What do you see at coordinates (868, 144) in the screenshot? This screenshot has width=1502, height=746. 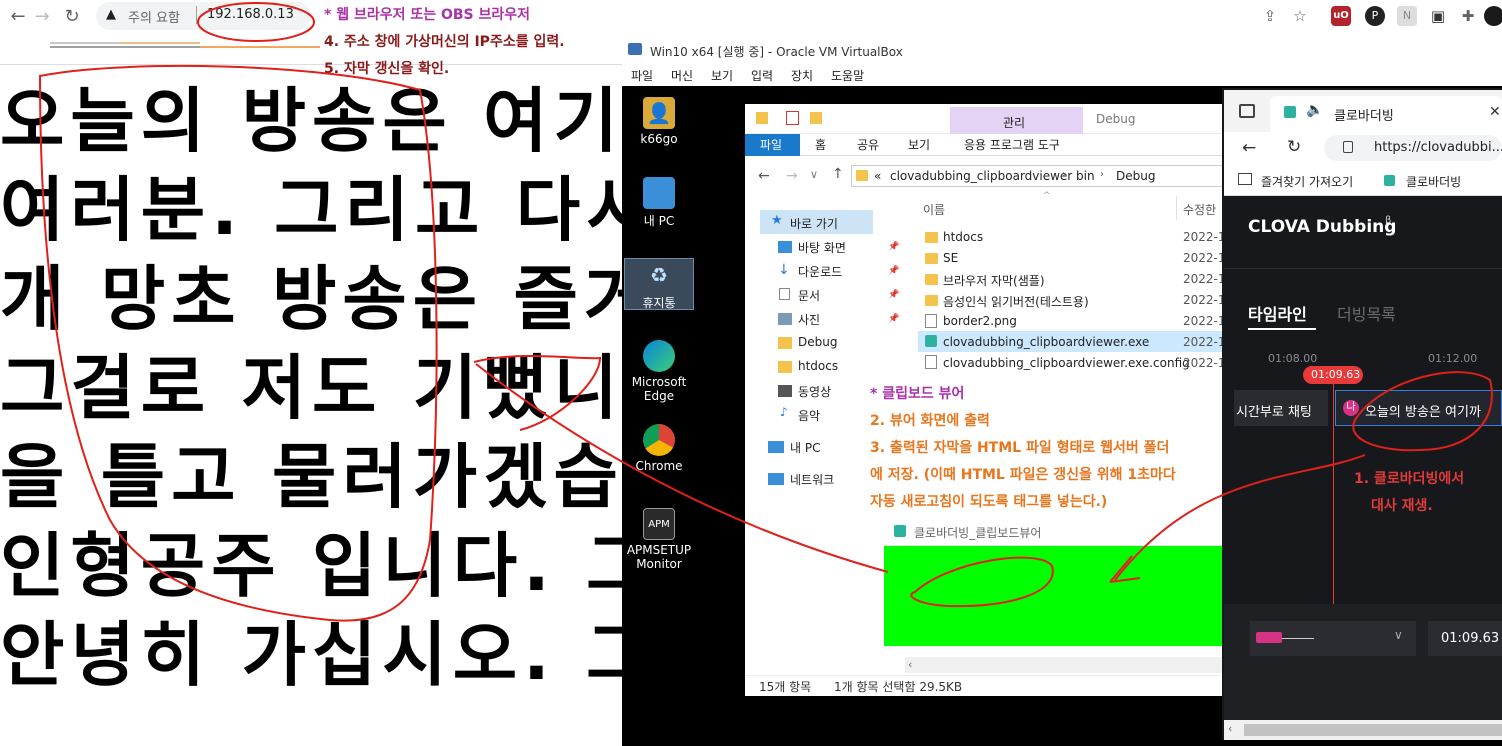 I see `ribbon-tab-share: 공유` at bounding box center [868, 144].